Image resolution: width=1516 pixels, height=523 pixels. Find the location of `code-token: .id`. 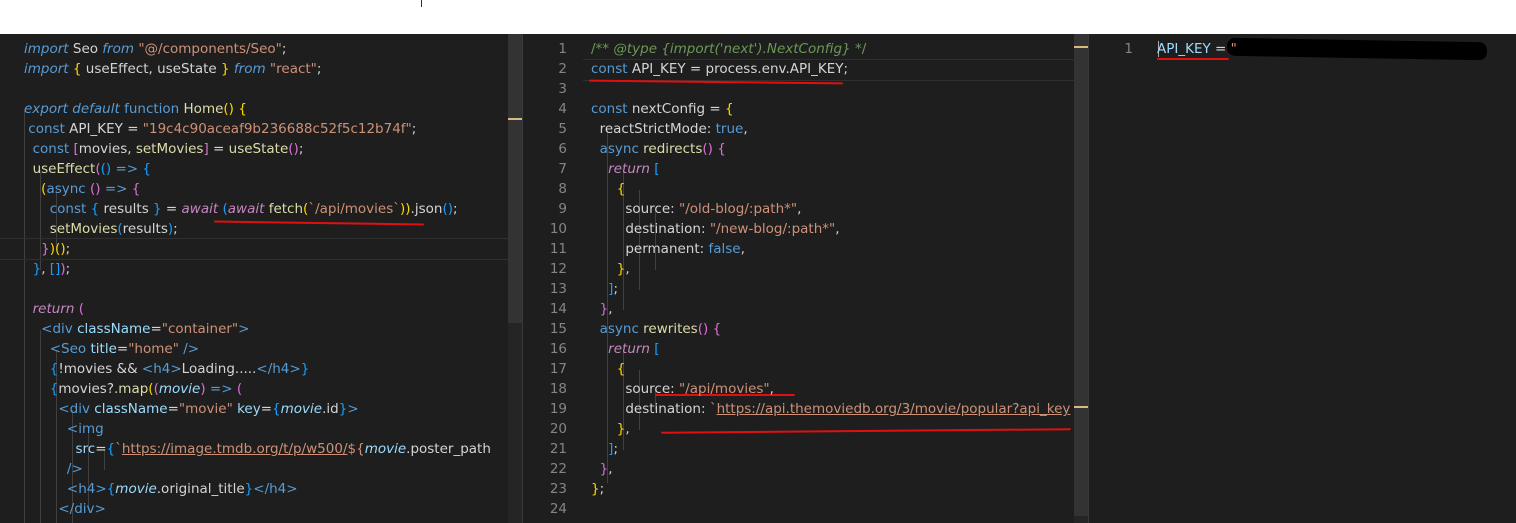

code-token: .id is located at coordinates (330, 409).